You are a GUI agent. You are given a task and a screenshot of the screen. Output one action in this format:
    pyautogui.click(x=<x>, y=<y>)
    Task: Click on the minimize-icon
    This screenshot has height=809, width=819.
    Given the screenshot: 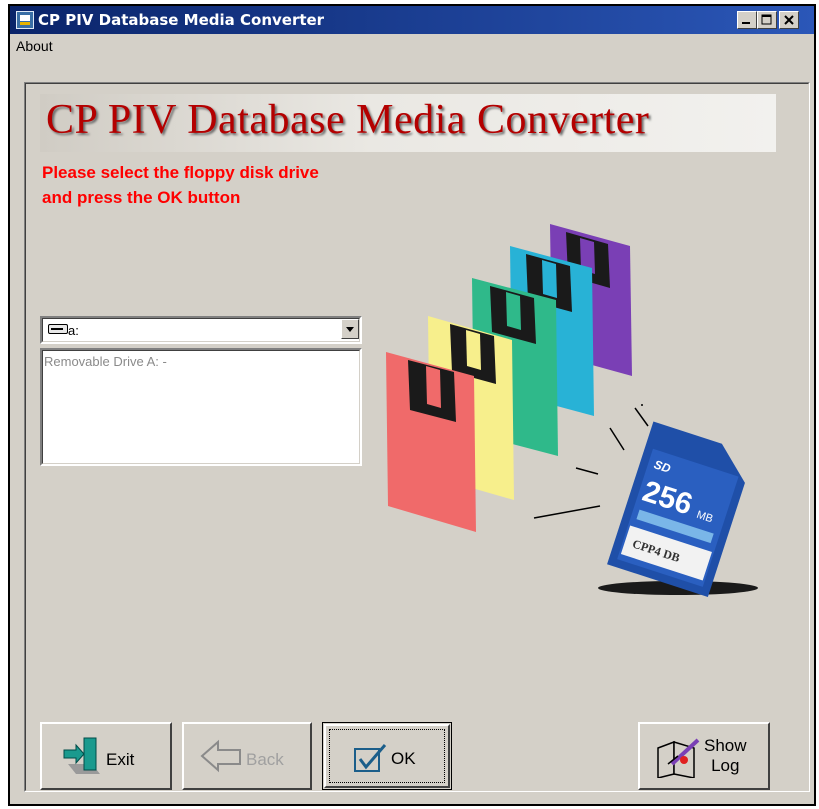 What is the action you would take?
    pyautogui.click(x=746, y=23)
    